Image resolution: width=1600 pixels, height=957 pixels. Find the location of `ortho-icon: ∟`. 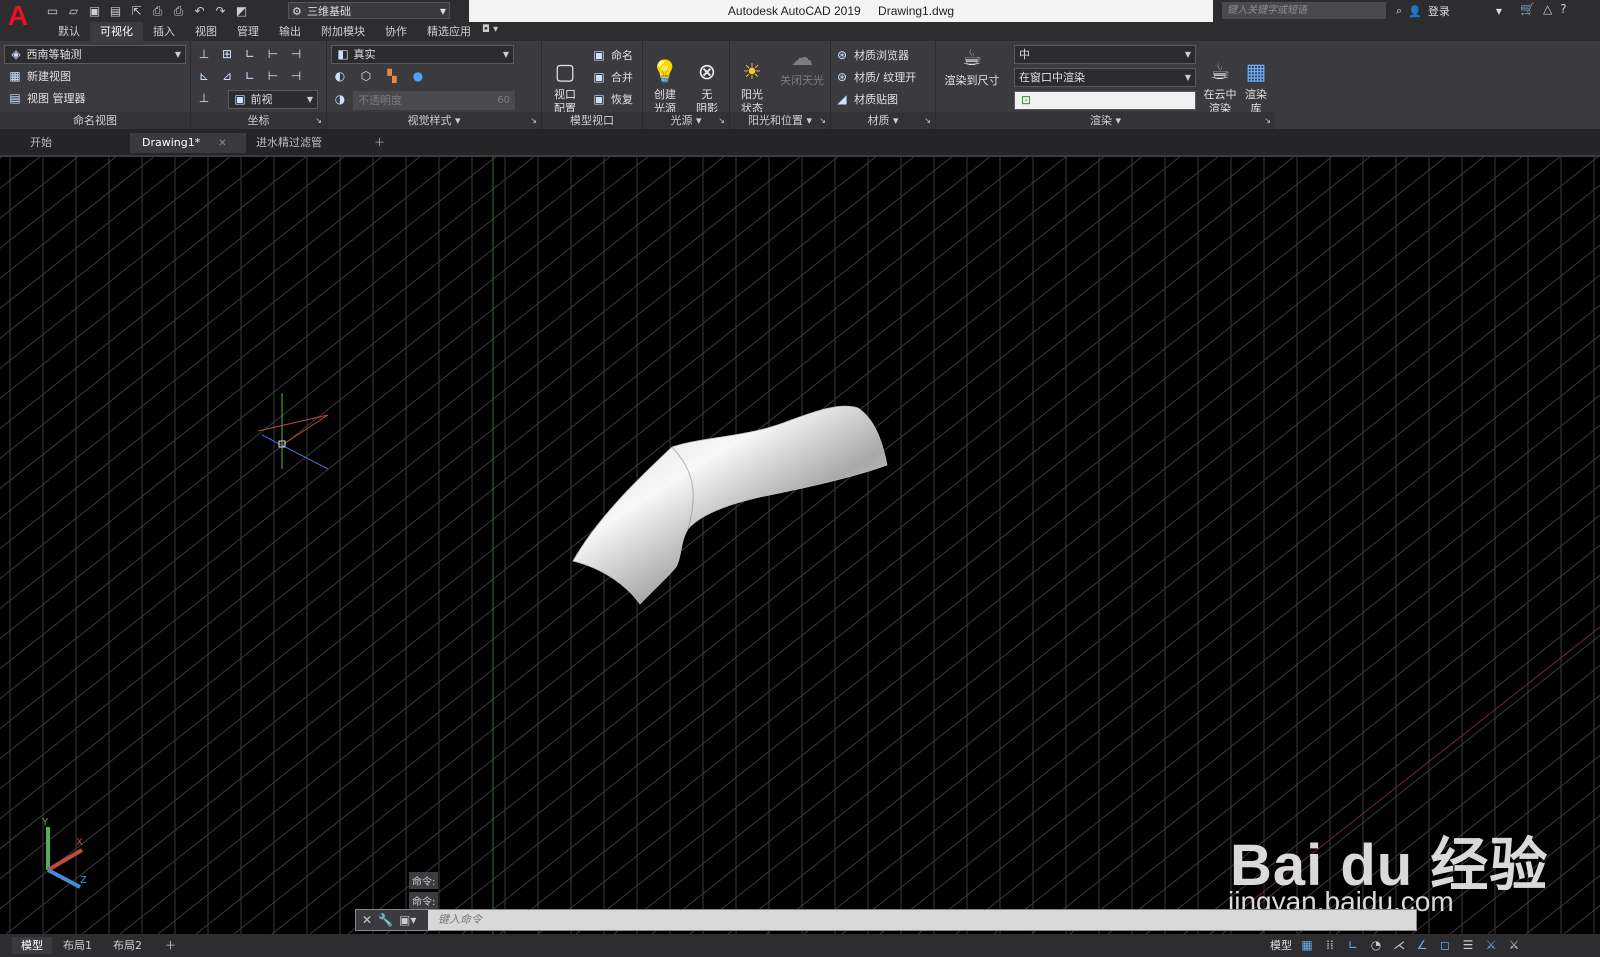

ortho-icon: ∟ is located at coordinates (1353, 945).